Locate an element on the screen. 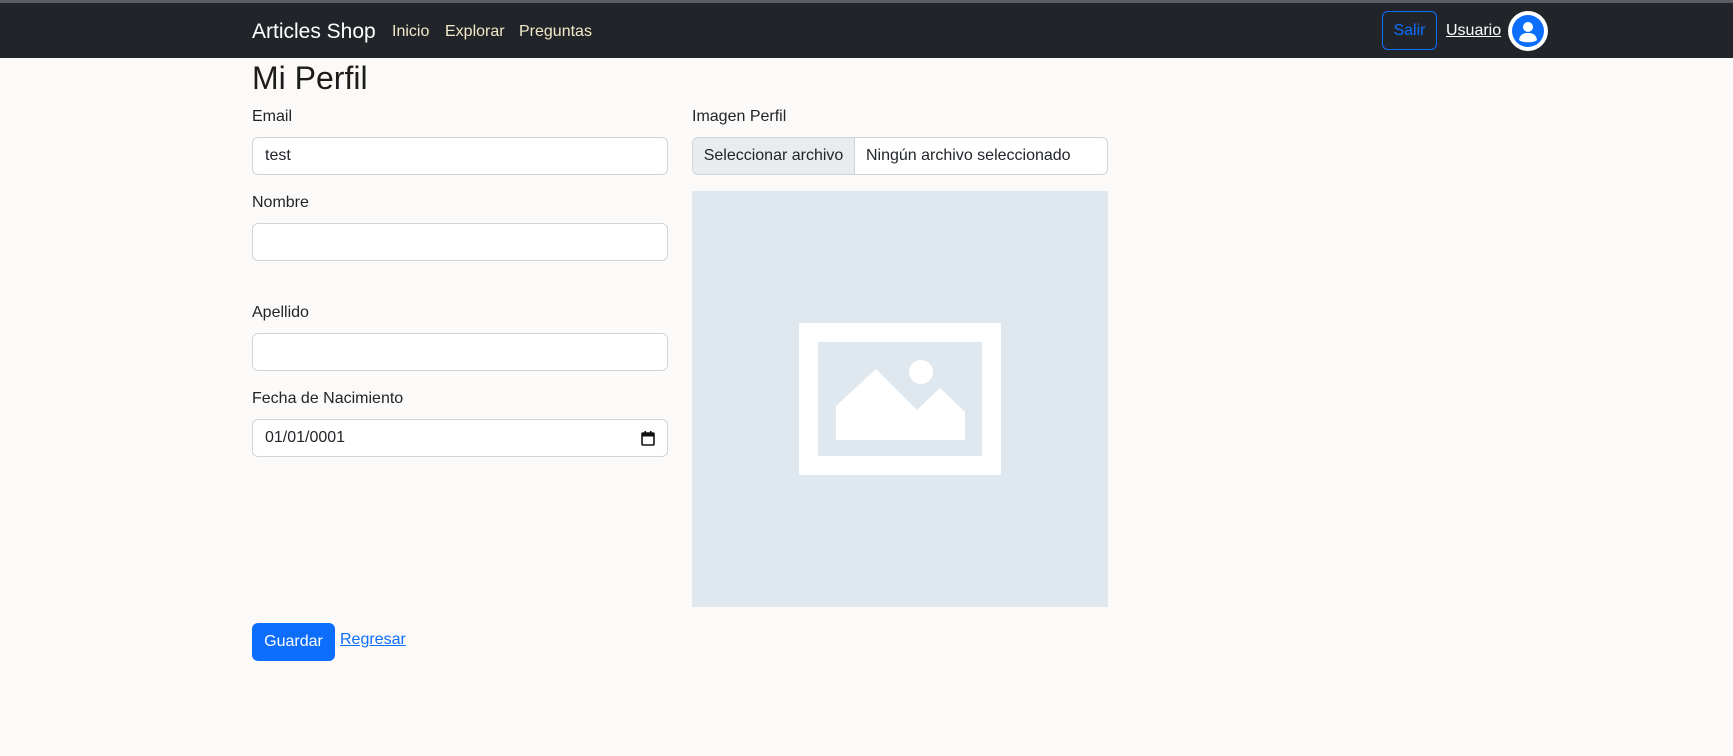  select-file-button: Seleccionar archivo is located at coordinates (774, 156).